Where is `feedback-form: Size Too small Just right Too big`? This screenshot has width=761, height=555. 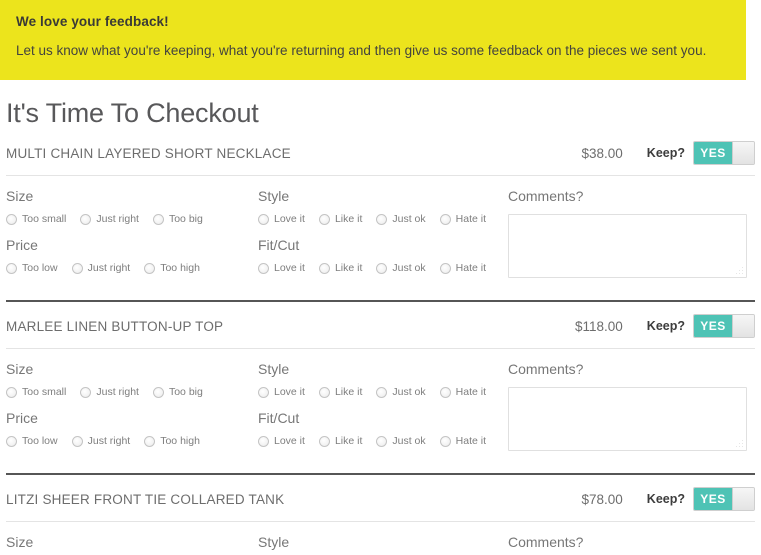 feedback-form: Size Too small Just right Too big is located at coordinates (380, 538).